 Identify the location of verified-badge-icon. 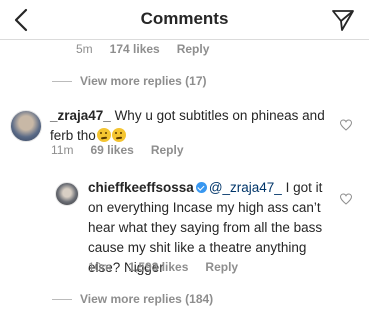
(201, 187).